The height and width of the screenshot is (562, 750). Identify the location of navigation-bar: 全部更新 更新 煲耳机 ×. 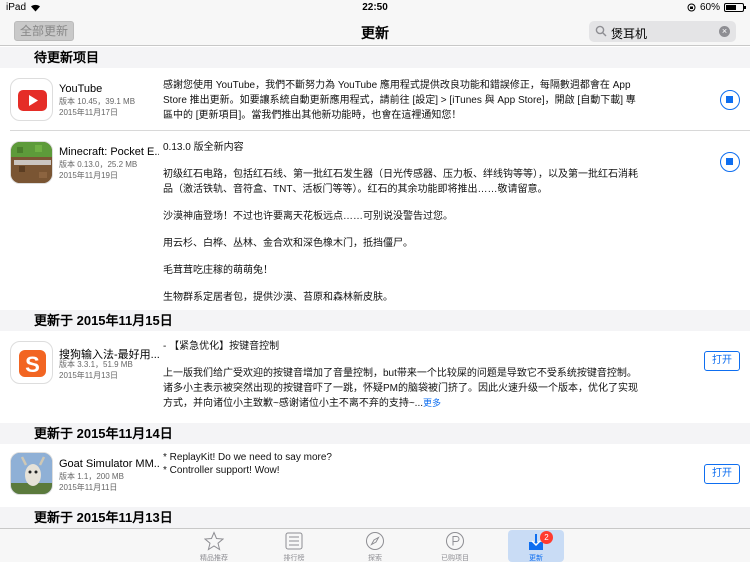
(375, 31).